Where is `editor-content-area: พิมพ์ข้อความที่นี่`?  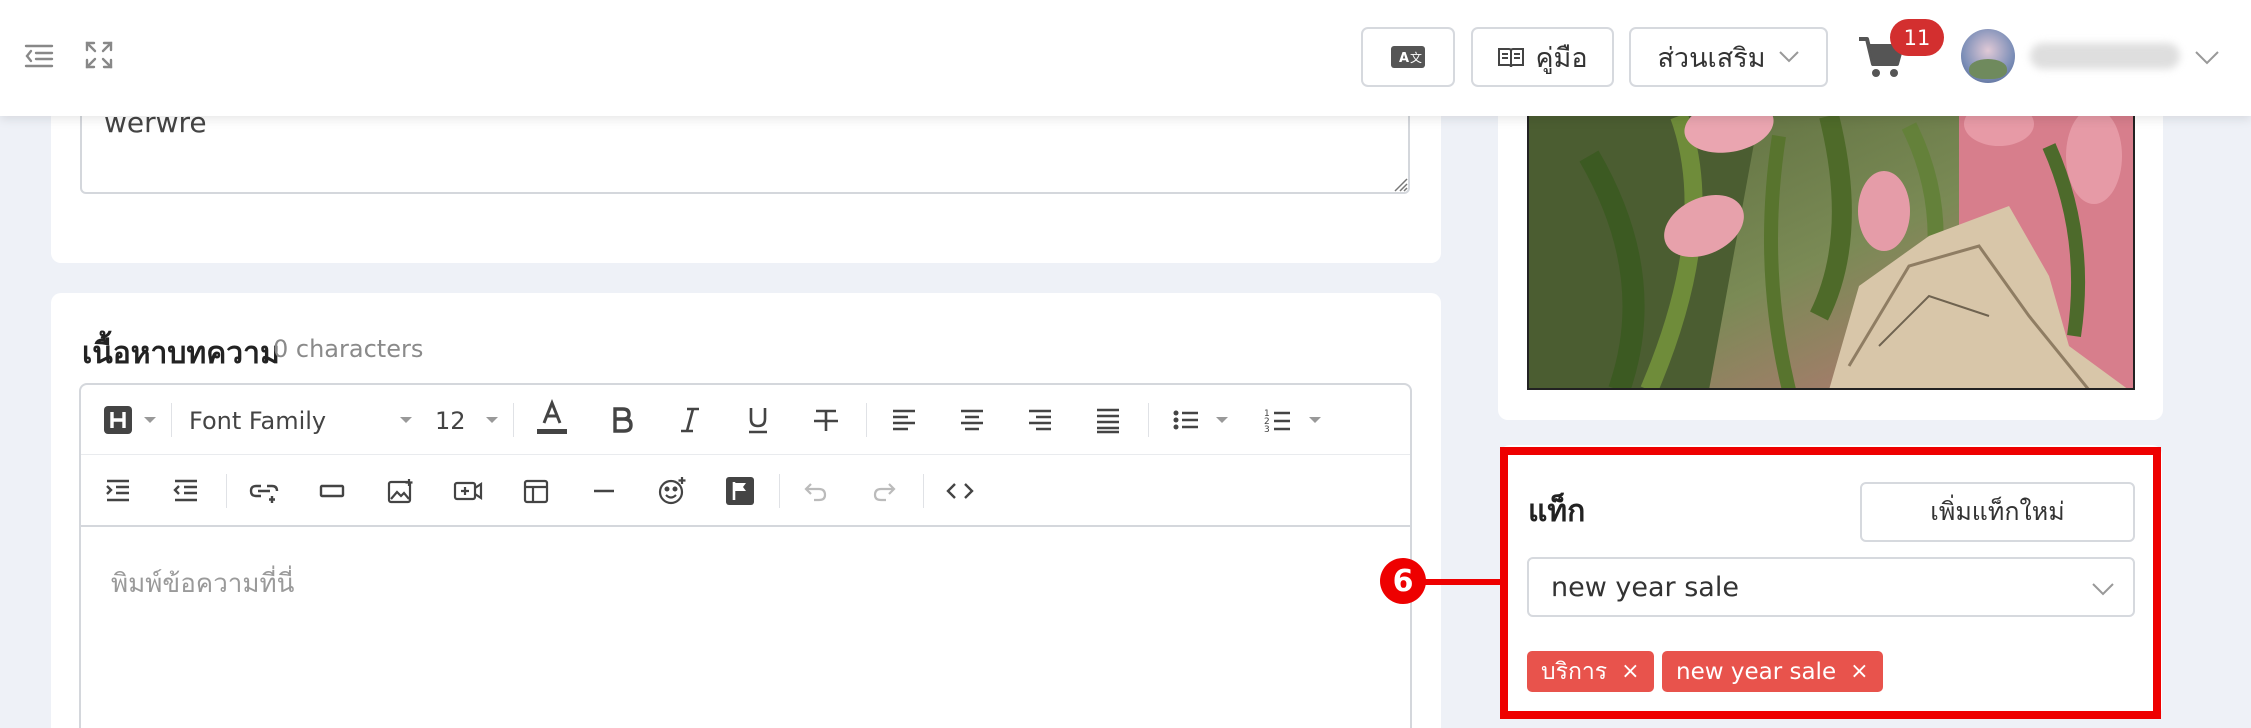
editor-content-area: พิมพ์ข้อความที่นี่ is located at coordinates (202, 583).